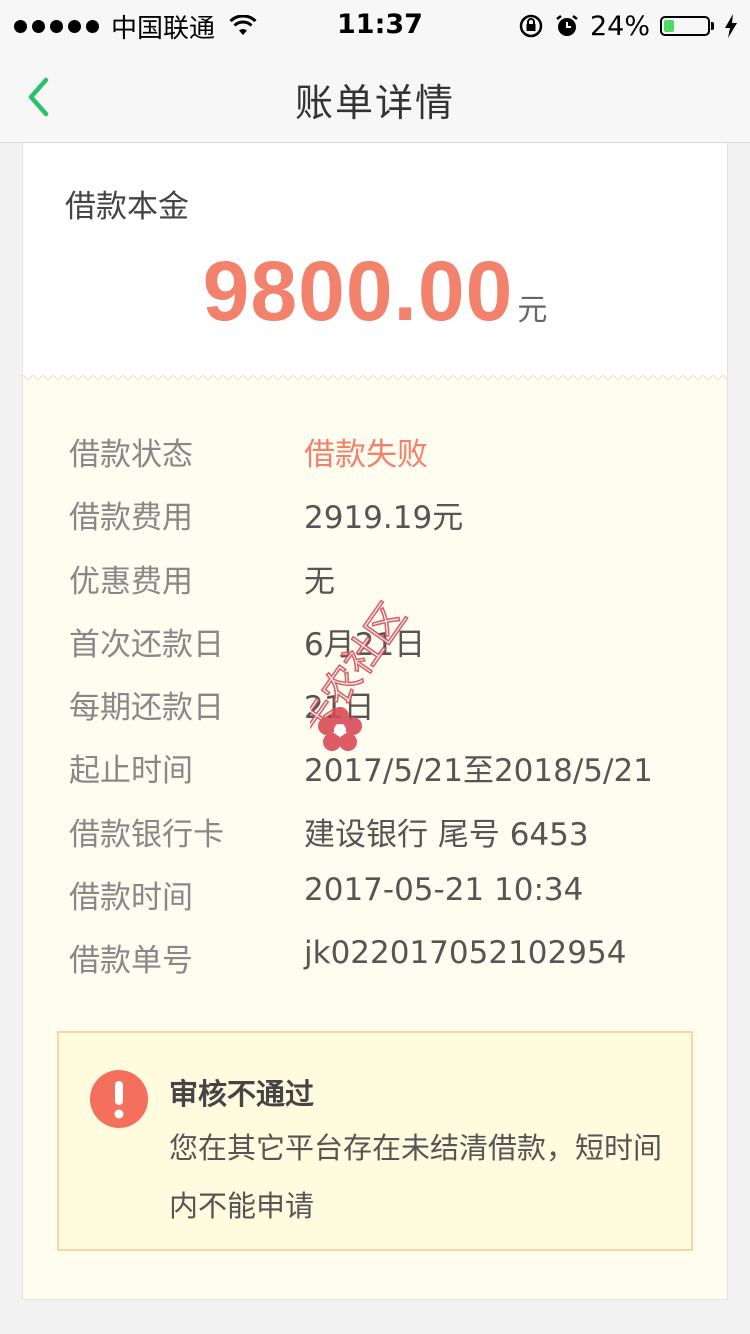 This screenshot has height=1334, width=750. Describe the element at coordinates (366, 455) in the screenshot. I see `loan-status-value: 借款失败` at that location.